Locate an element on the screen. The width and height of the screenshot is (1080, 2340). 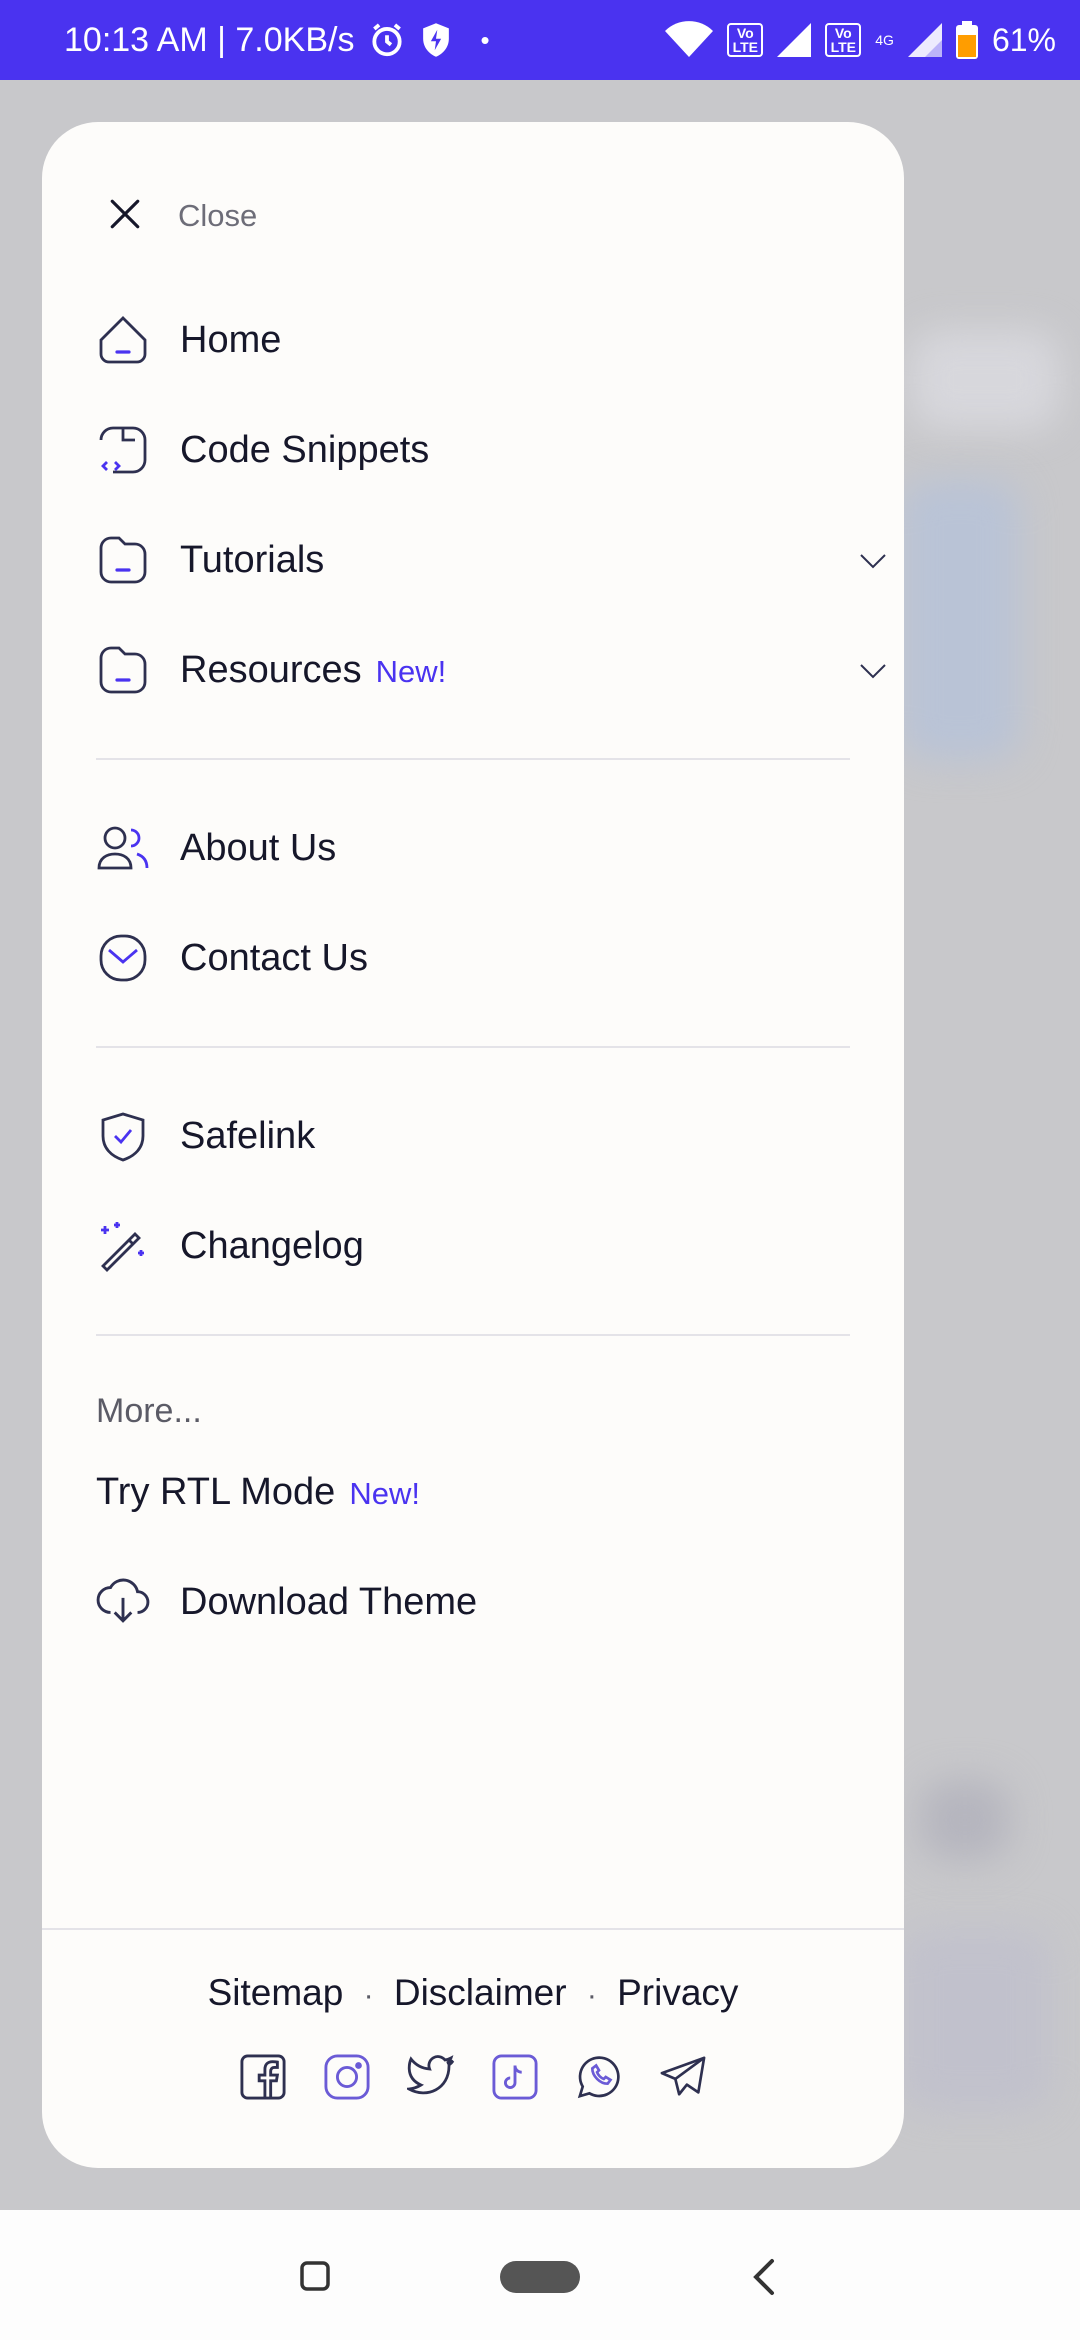
recents-button is located at coordinates (315, 2278).